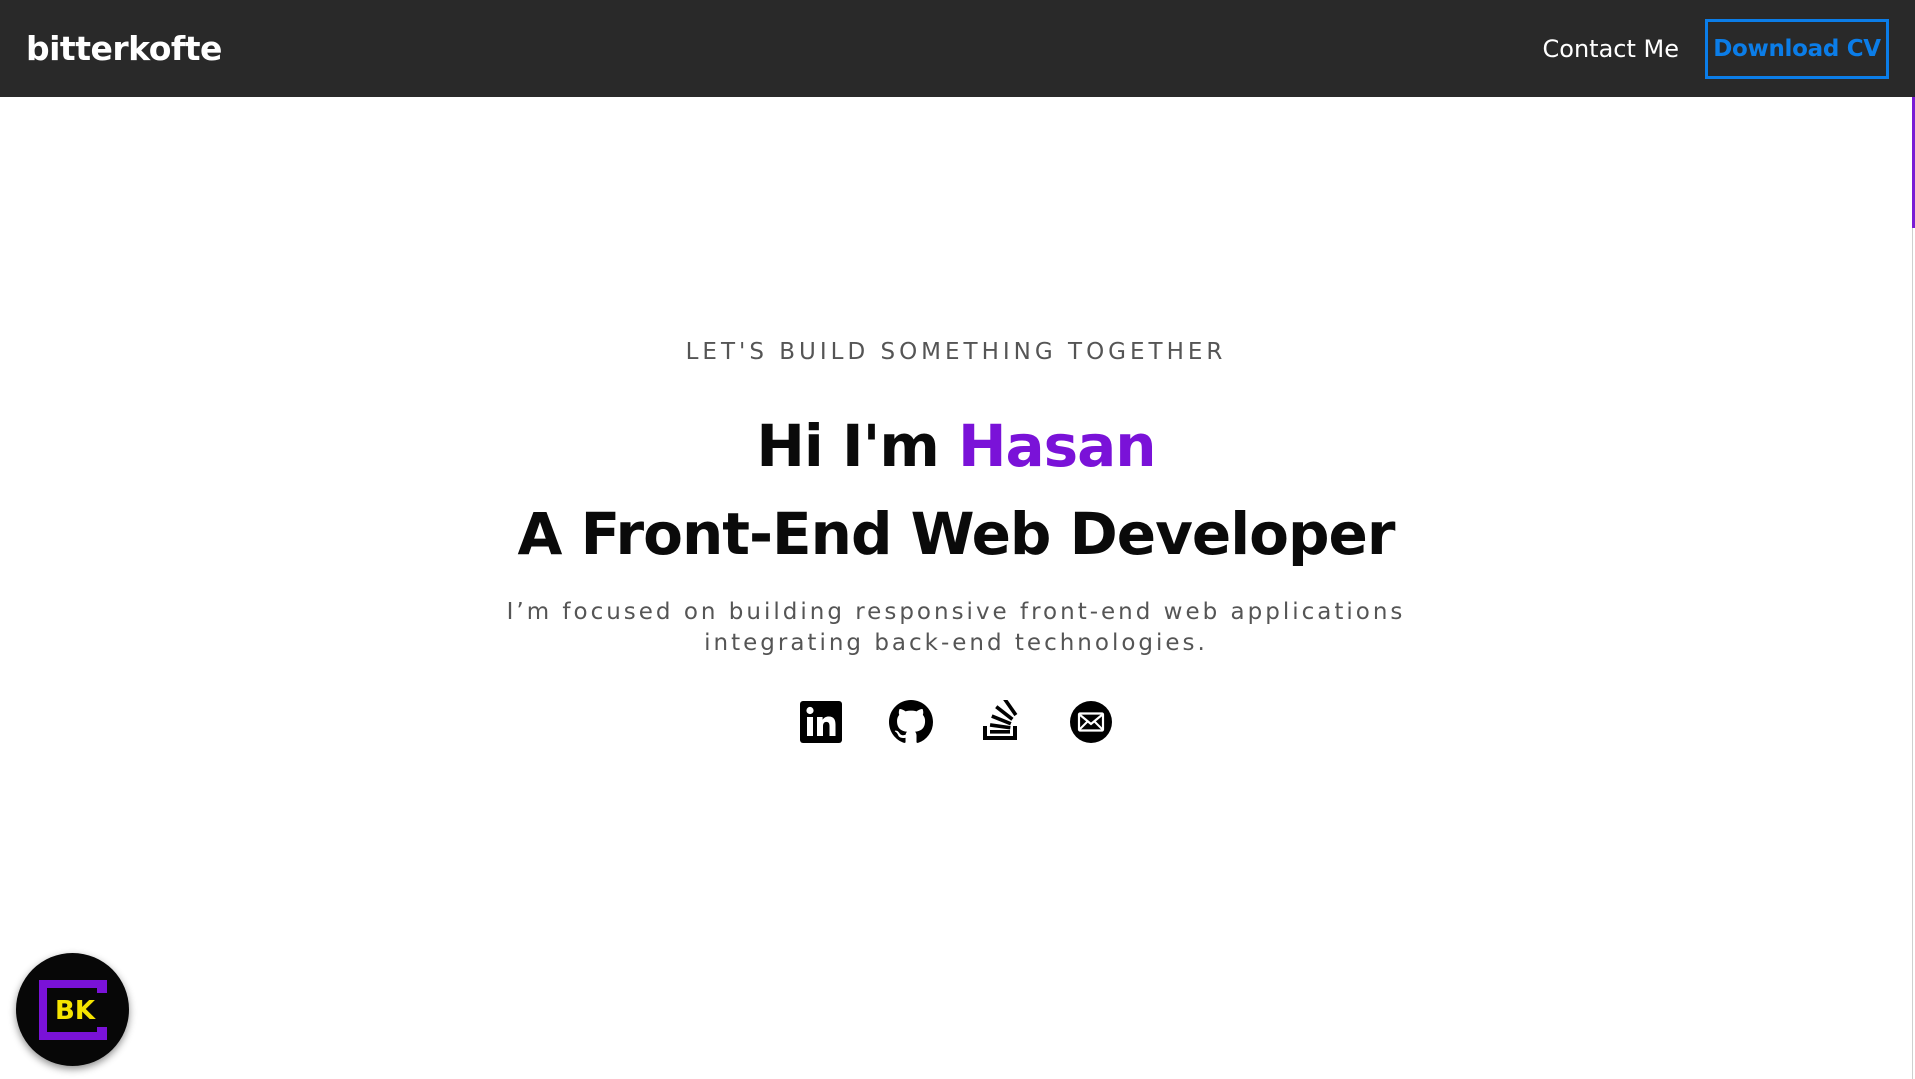 The image size is (1915, 1079). What do you see at coordinates (857, 446) in the screenshot?
I see `greeting-prefix: Hi I'm` at bounding box center [857, 446].